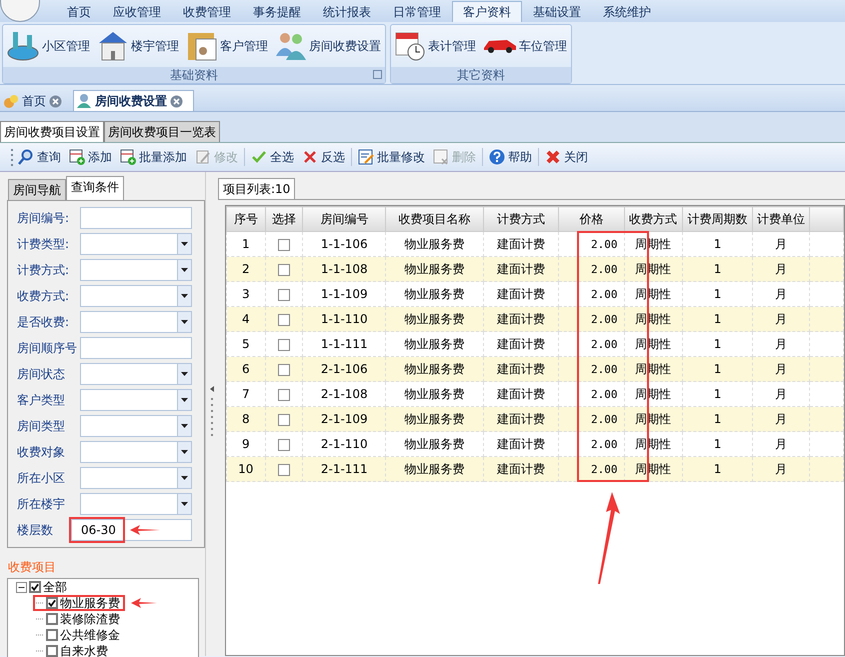 This screenshot has height=657, width=845. Describe the element at coordinates (323, 157) in the screenshot. I see `toolbar-button: 反选` at that location.